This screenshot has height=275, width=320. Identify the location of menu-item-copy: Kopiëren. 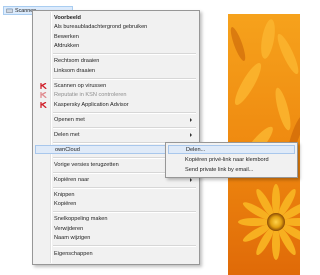
(116, 204).